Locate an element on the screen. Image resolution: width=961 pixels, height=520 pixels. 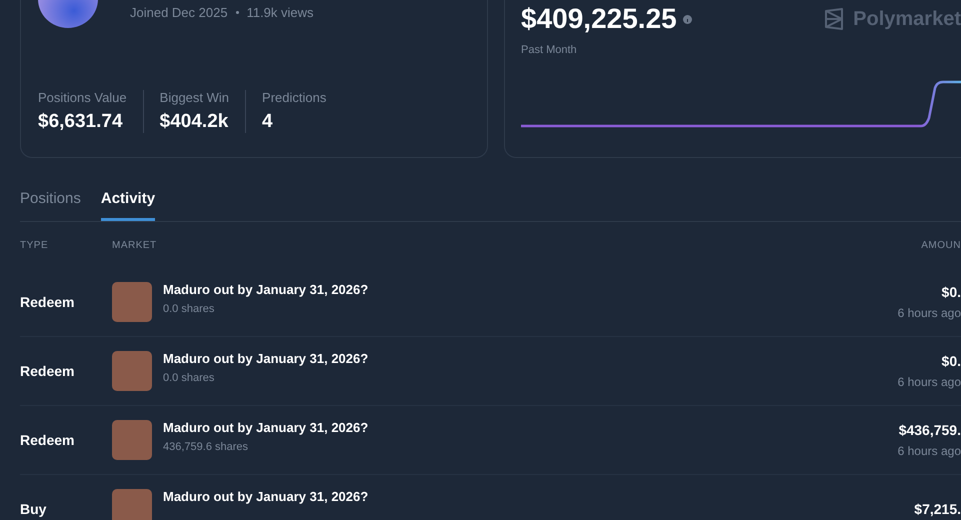
column-header: MARKET is located at coordinates (135, 245).